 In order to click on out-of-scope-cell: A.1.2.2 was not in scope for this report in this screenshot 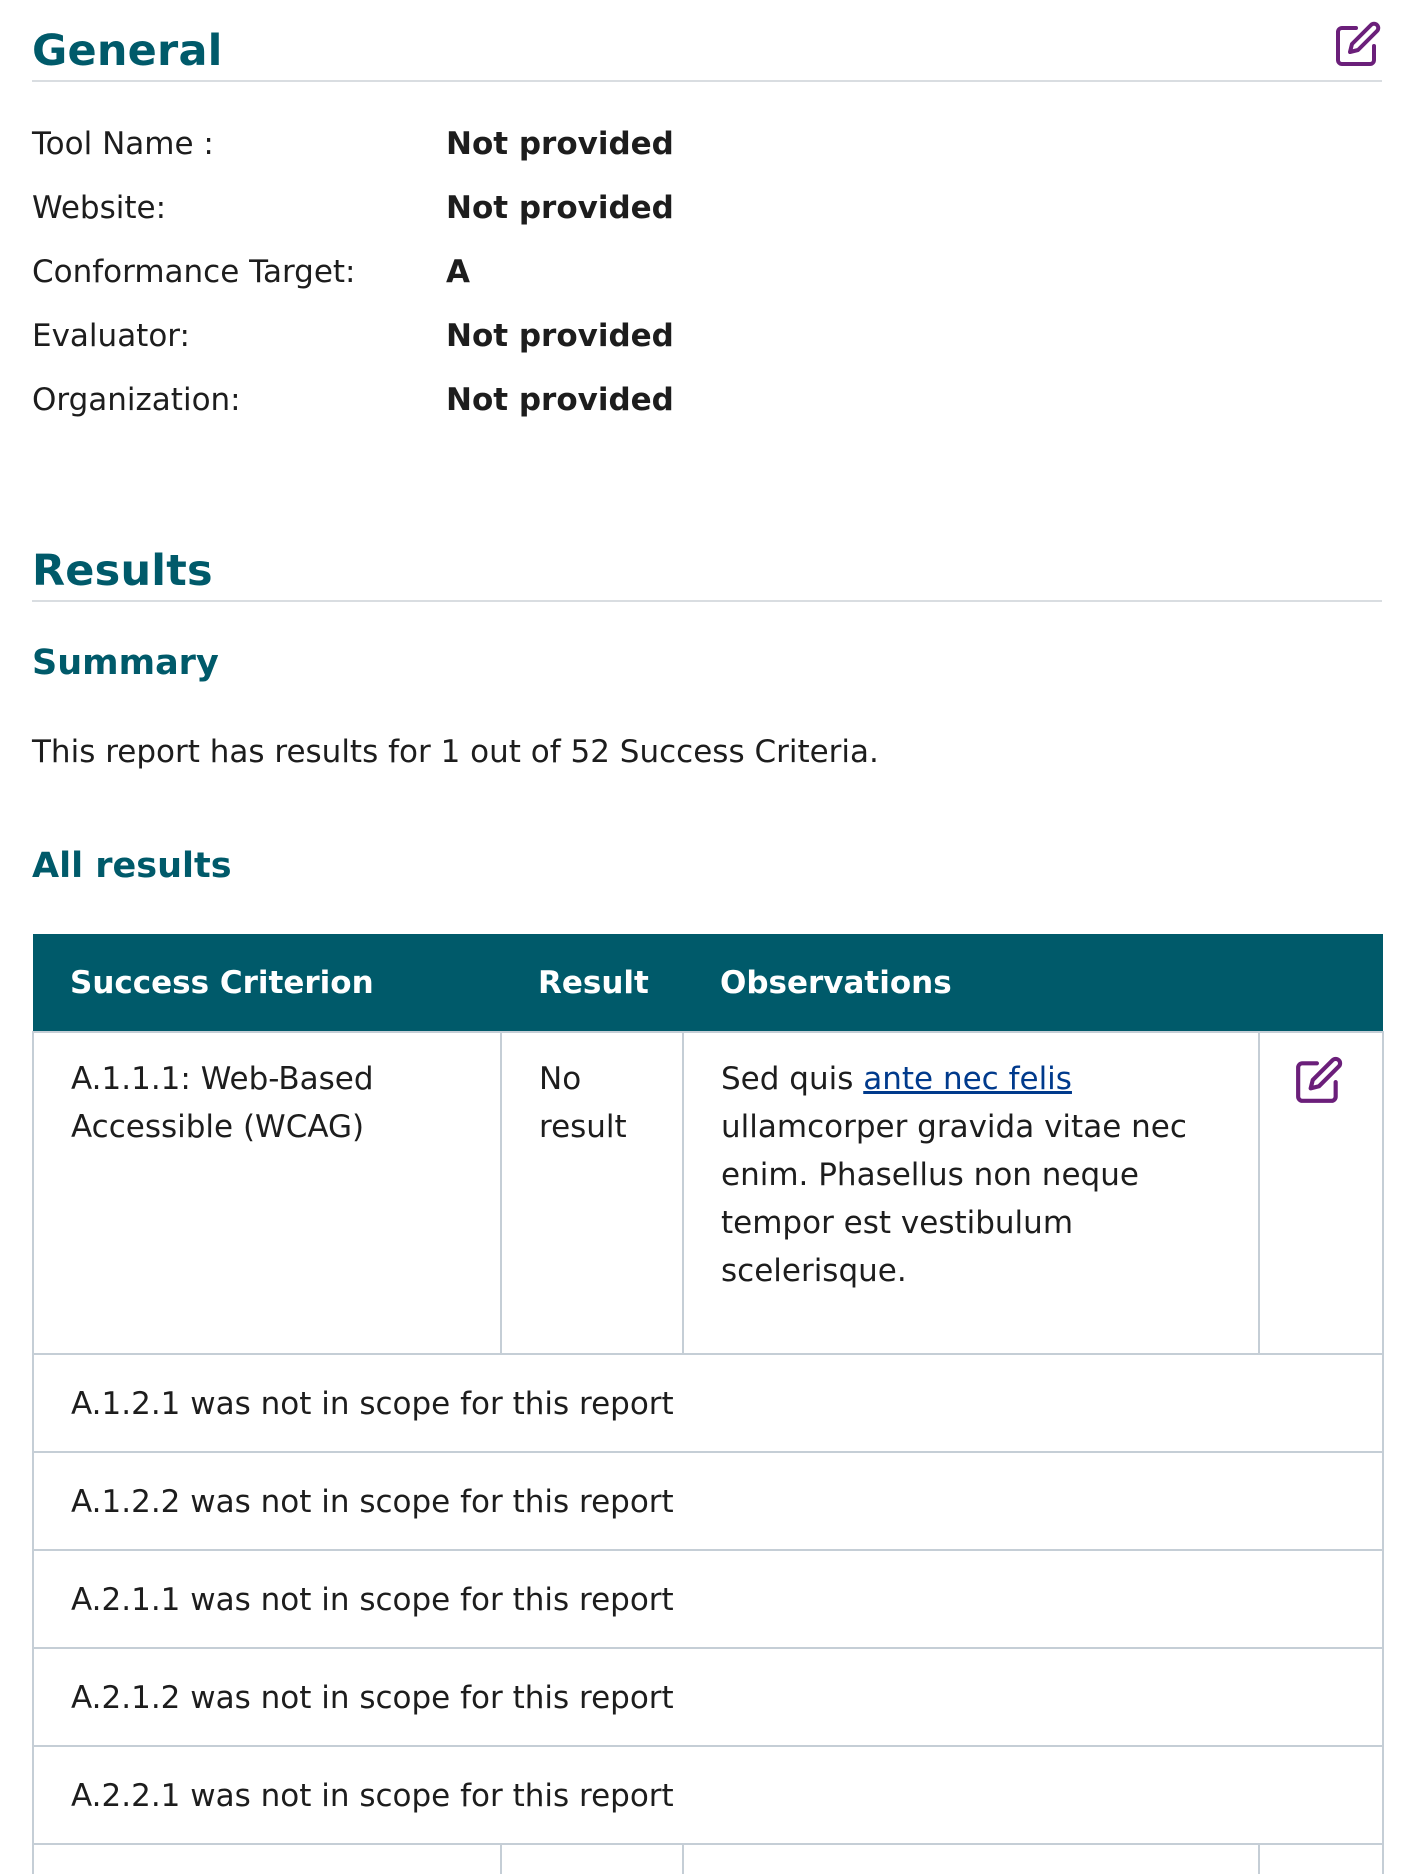, I will do `click(708, 1501)`.